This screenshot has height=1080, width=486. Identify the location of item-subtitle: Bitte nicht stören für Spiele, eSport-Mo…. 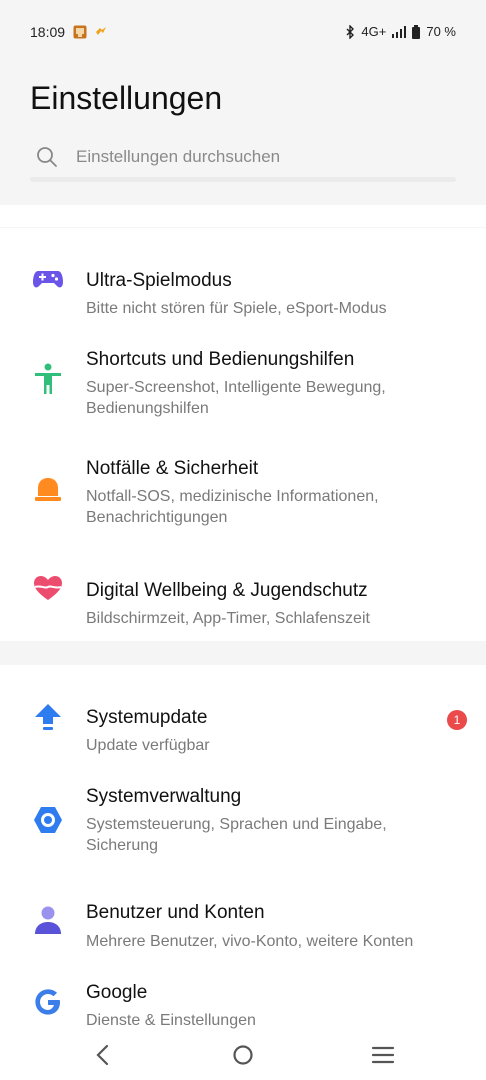
(236, 308).